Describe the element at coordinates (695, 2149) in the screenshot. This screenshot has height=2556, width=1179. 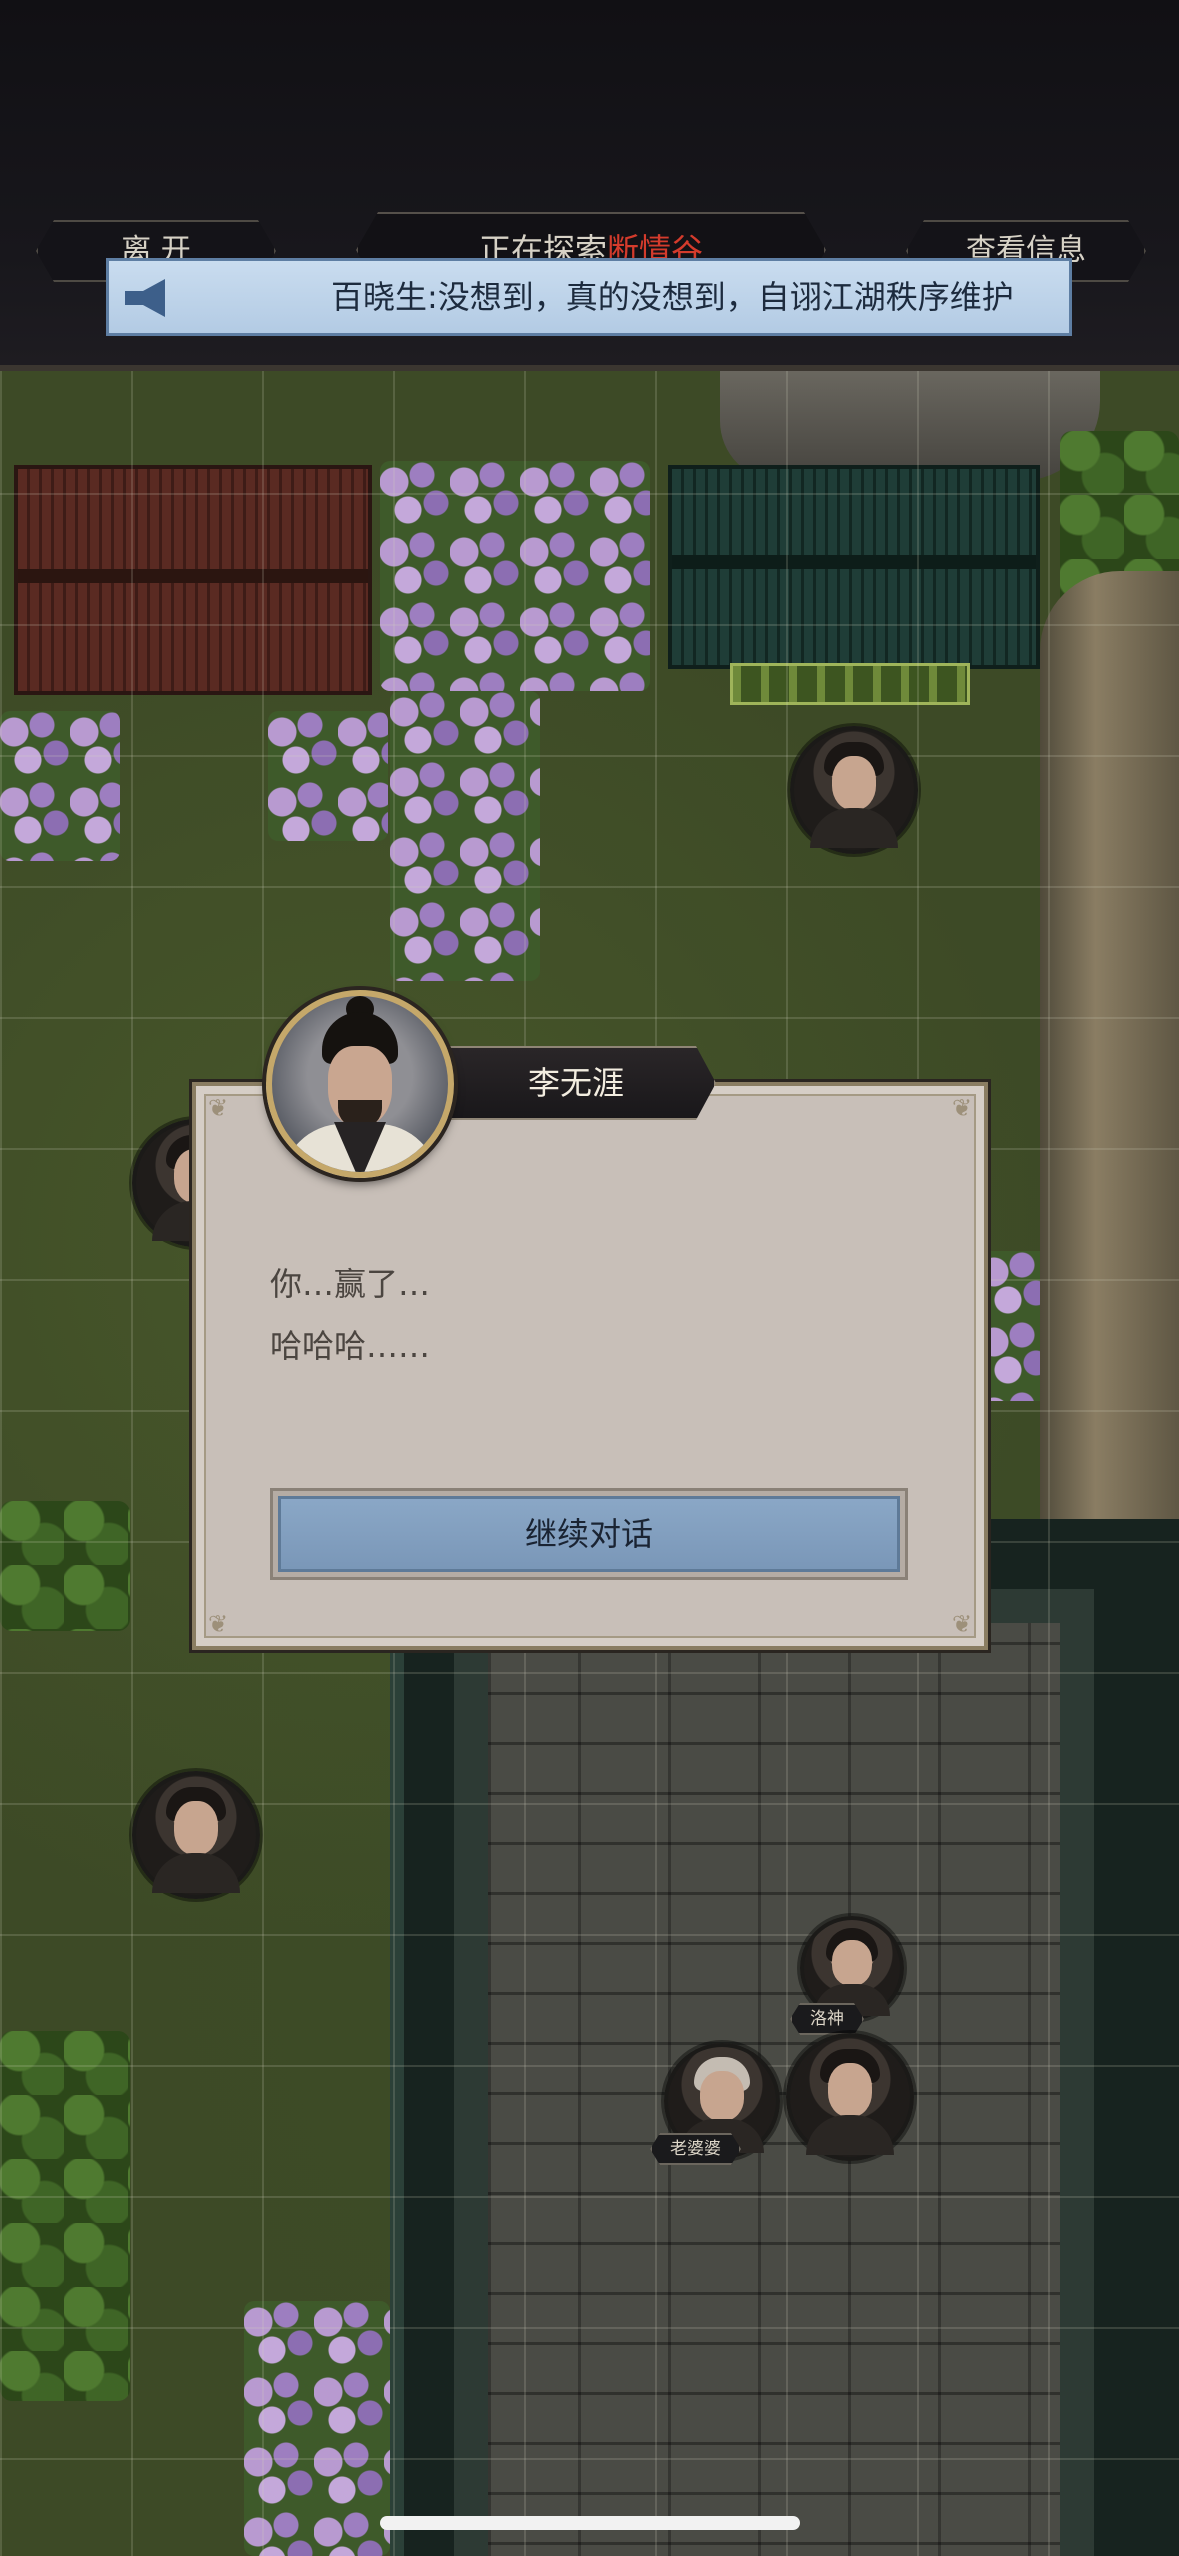
I see `npc-label: 老婆婆` at that location.